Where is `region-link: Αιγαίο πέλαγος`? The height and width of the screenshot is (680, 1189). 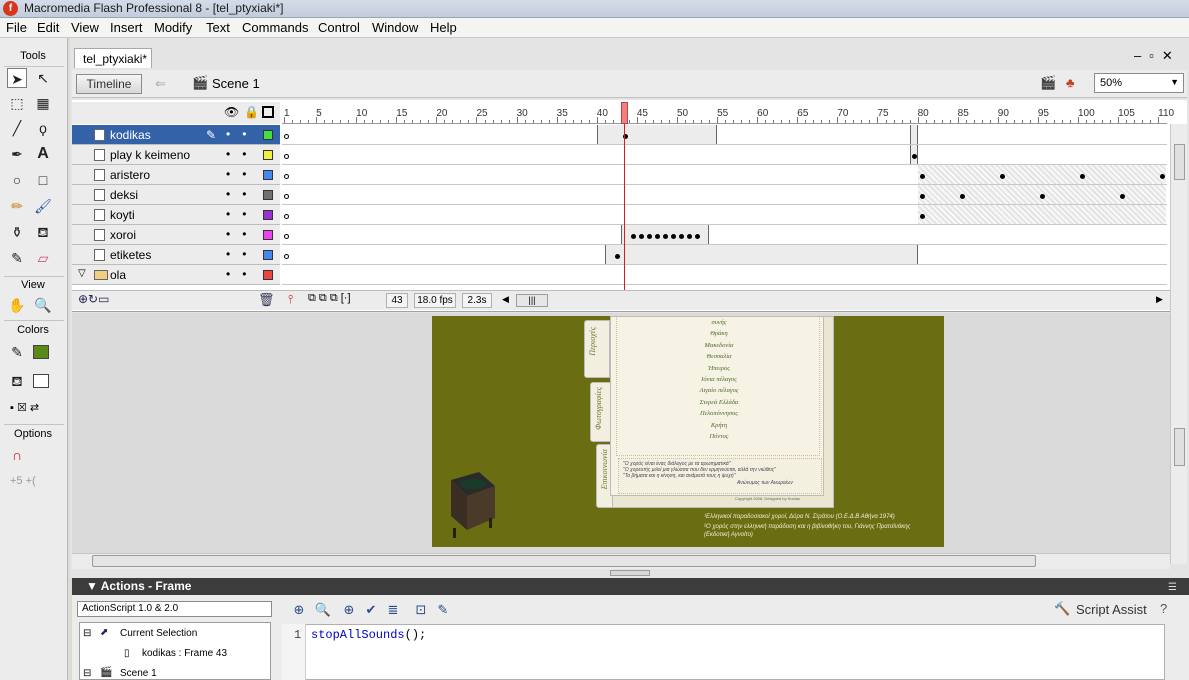 region-link: Αιγαίο πέλαγος is located at coordinates (719, 390).